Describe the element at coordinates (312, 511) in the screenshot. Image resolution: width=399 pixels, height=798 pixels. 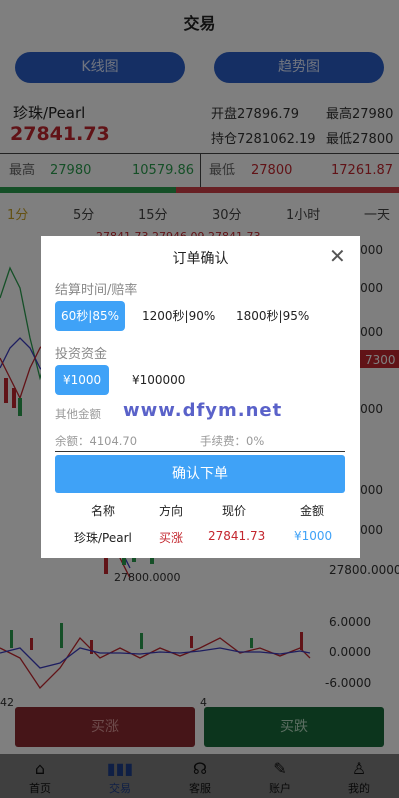
I see `col-header-amount: 金额` at that location.